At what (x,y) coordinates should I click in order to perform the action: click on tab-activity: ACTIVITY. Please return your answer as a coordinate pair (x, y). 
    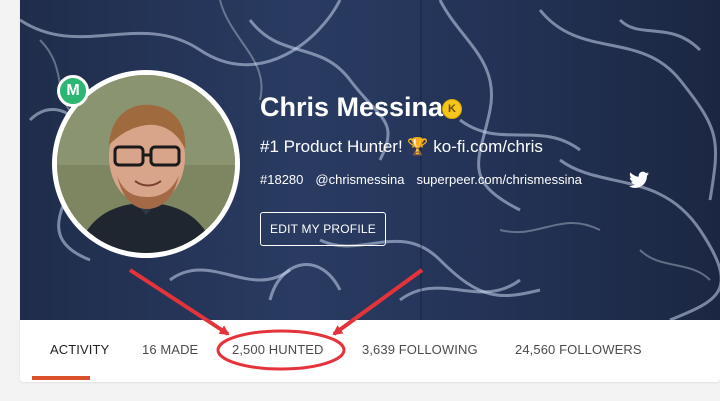
    Looking at the image, I should click on (79, 349).